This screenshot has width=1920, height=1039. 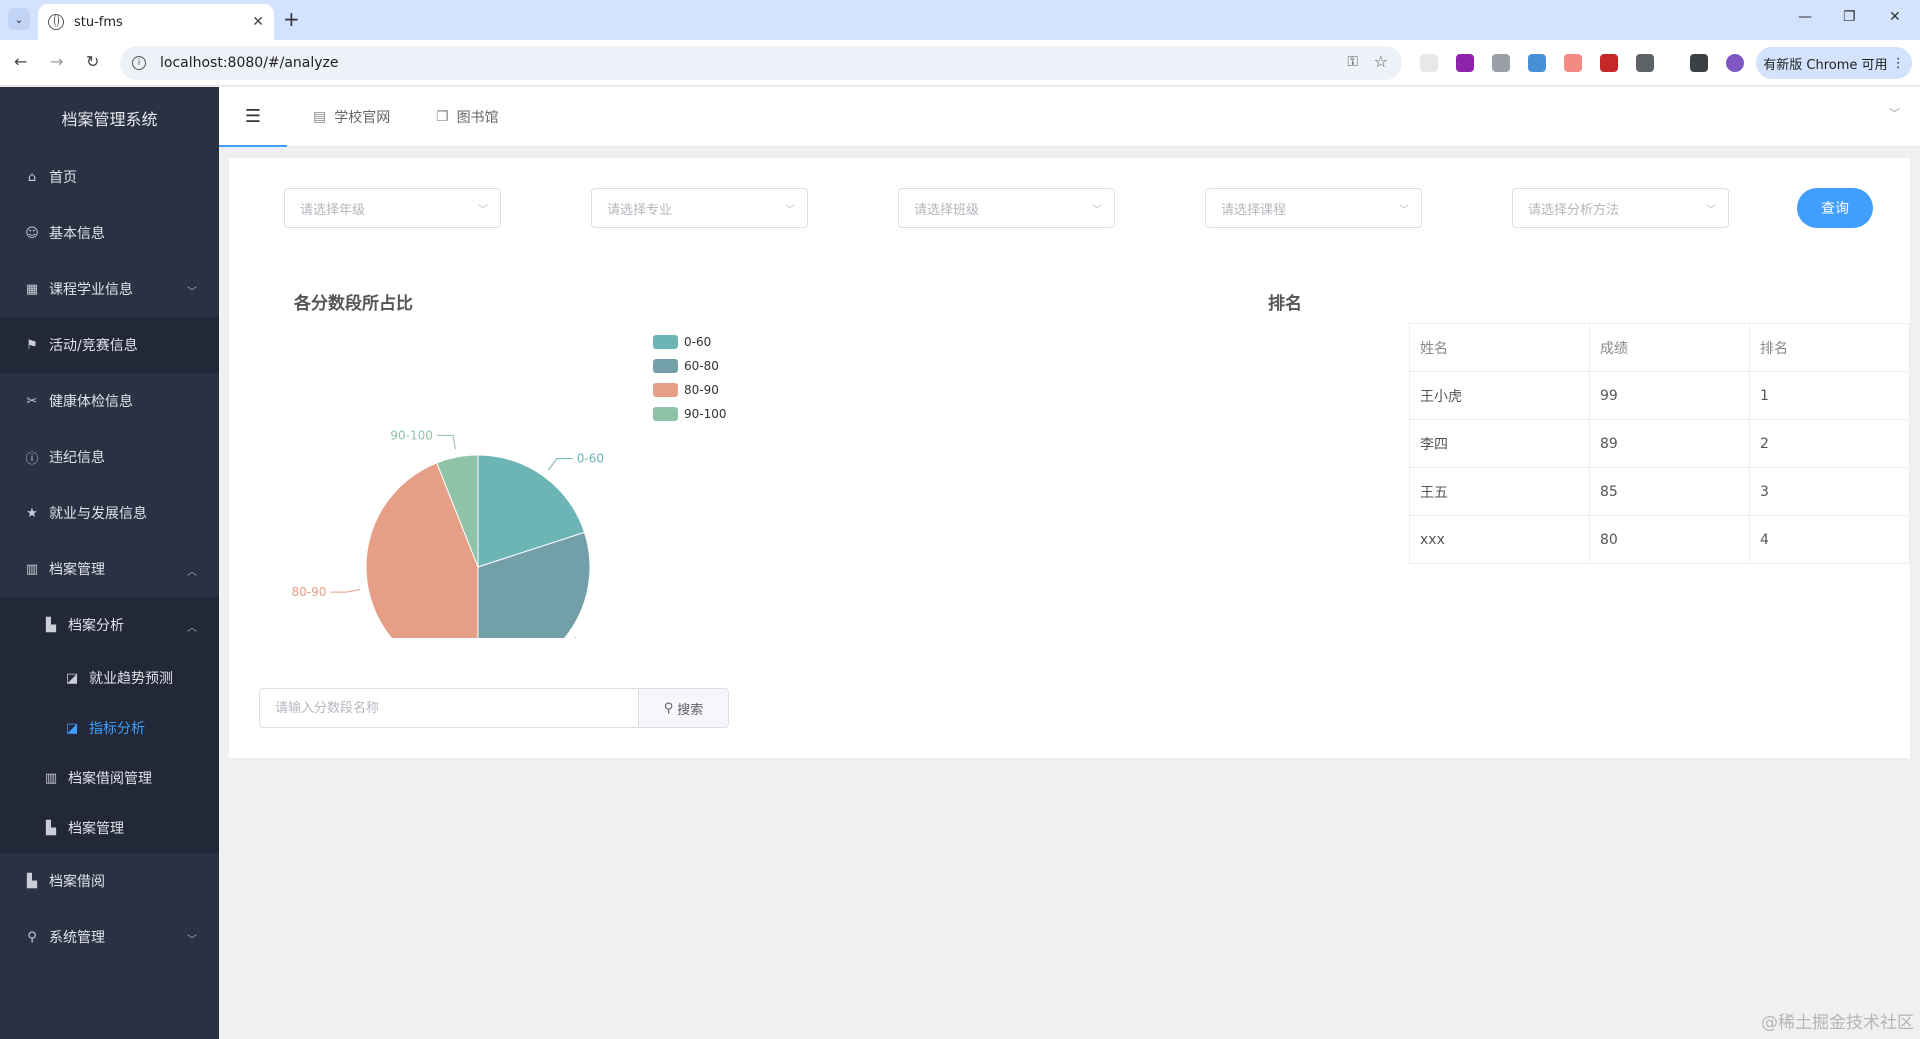 I want to click on sidebar-item-course-info: ▦ 课程学业信息 ﹀, so click(x=109, y=289).